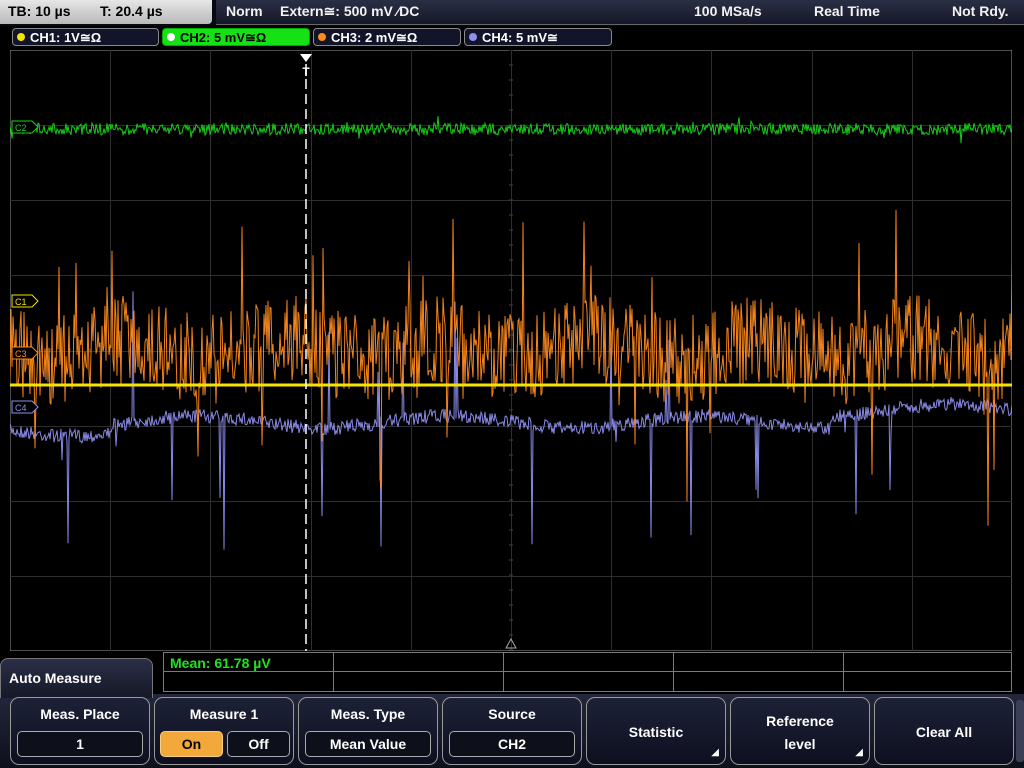  I want to click on reference-level-button: Reference level ◢, so click(800, 731).